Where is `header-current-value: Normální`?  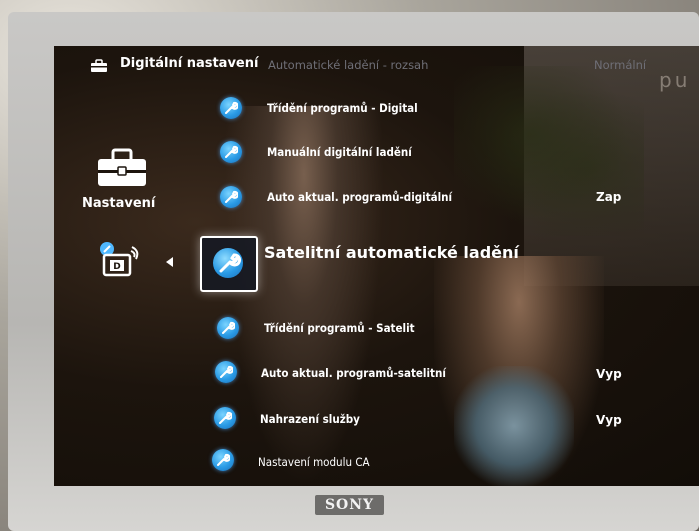 header-current-value: Normální is located at coordinates (620, 65).